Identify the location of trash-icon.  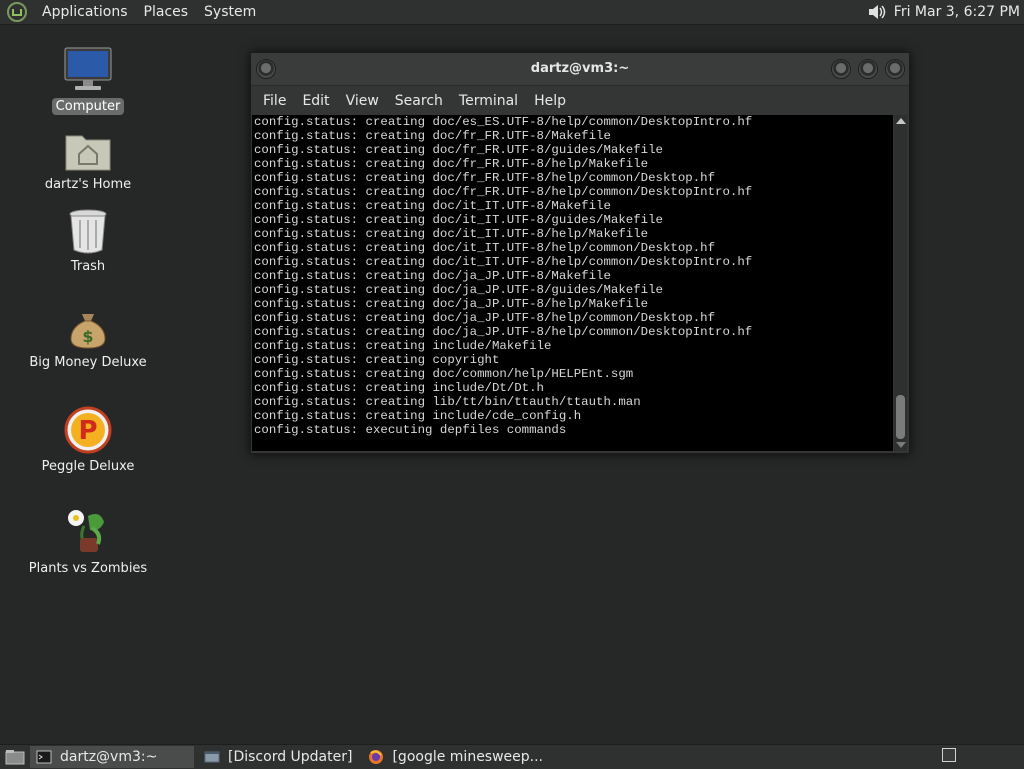
(88, 231).